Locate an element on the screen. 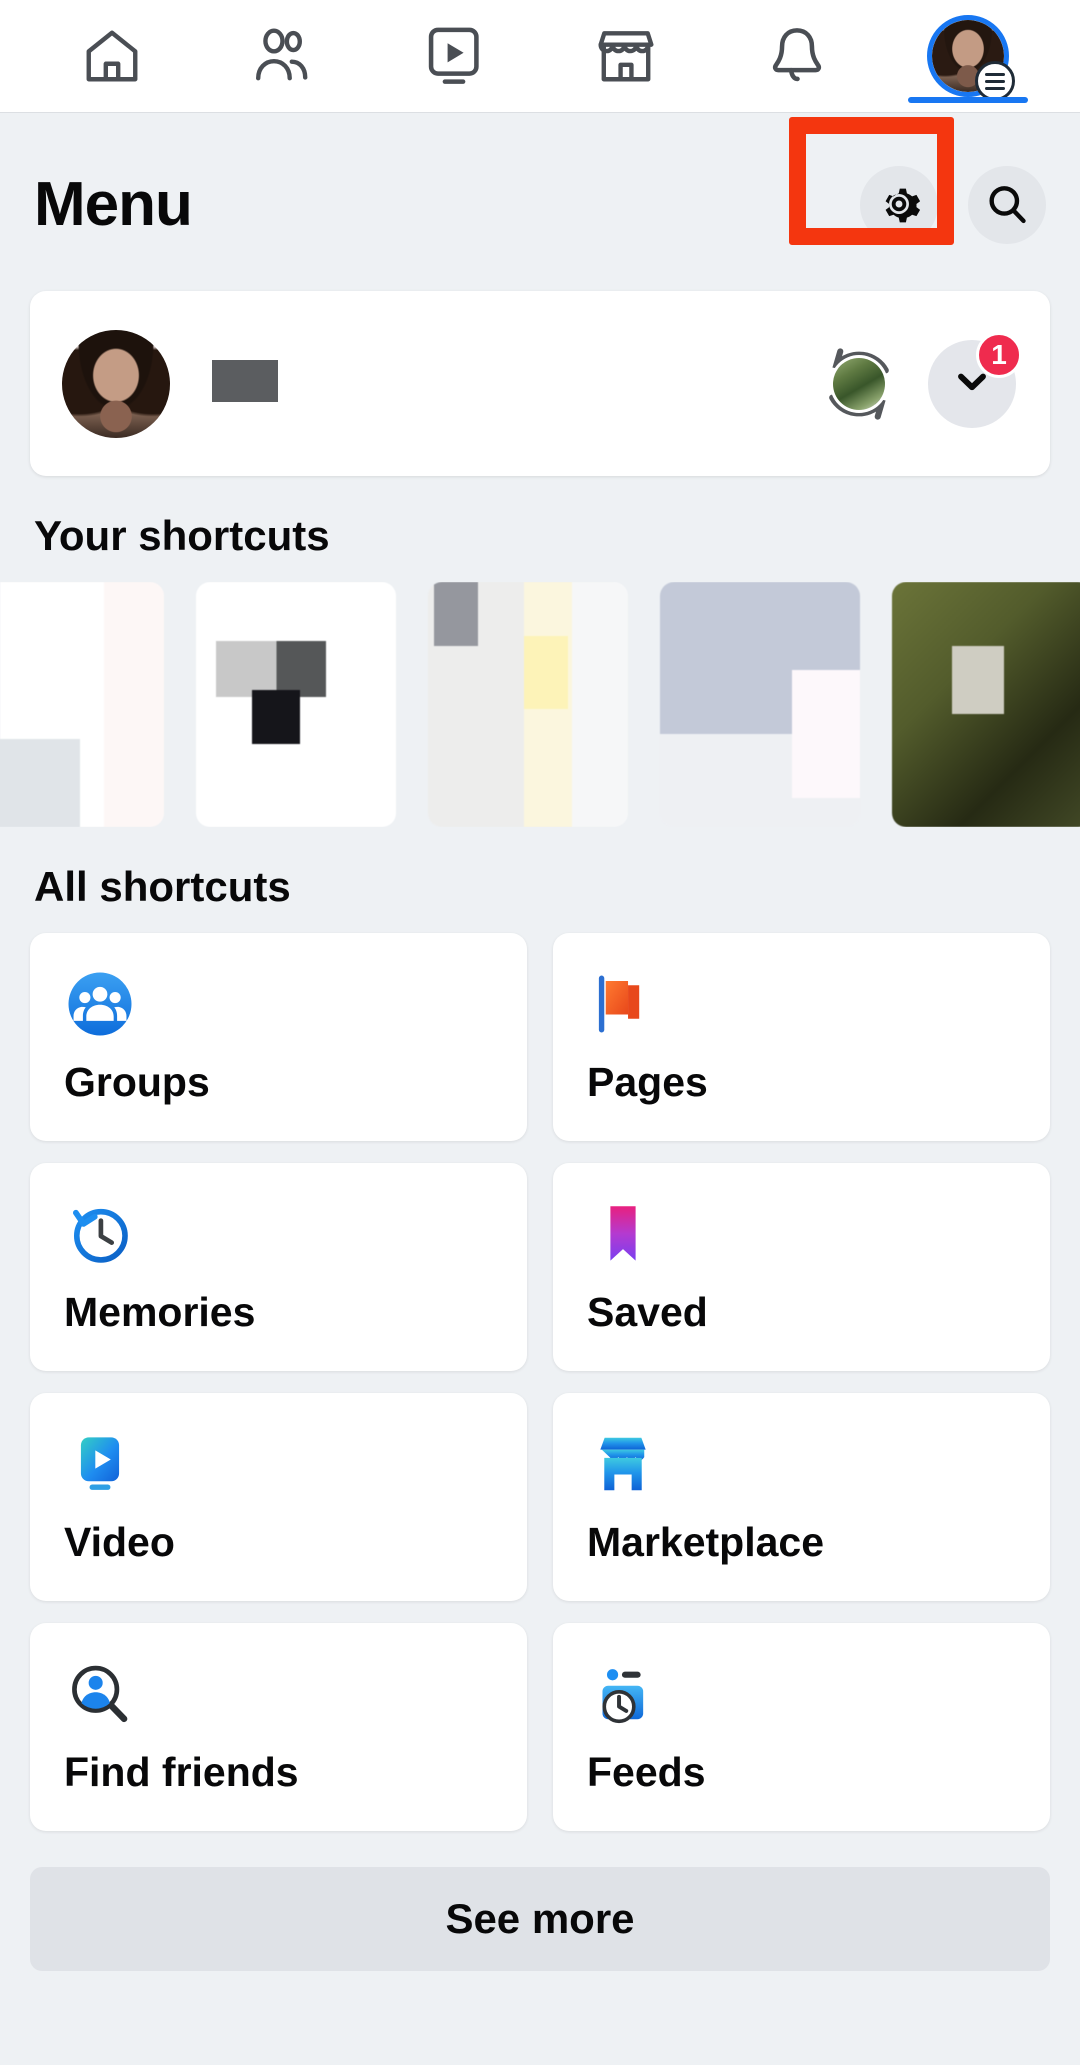  home-icon is located at coordinates (112, 56).